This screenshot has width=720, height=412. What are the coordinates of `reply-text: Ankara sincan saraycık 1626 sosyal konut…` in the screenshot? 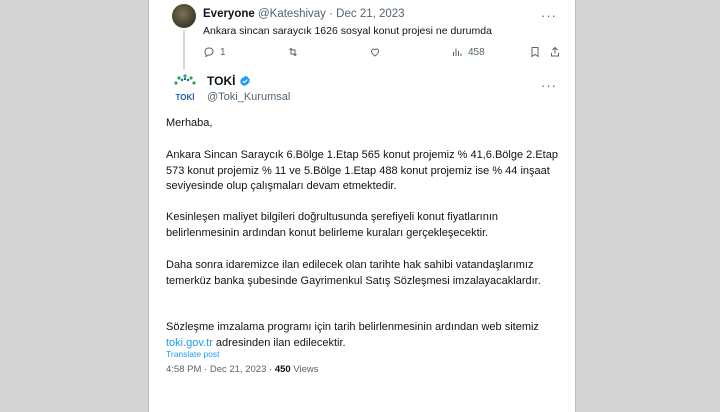 It's located at (347, 31).